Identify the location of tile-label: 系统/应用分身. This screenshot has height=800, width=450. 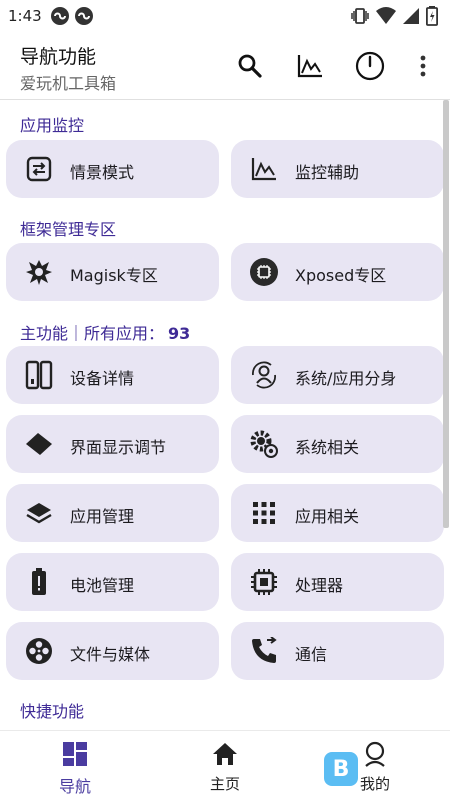
(346, 378).